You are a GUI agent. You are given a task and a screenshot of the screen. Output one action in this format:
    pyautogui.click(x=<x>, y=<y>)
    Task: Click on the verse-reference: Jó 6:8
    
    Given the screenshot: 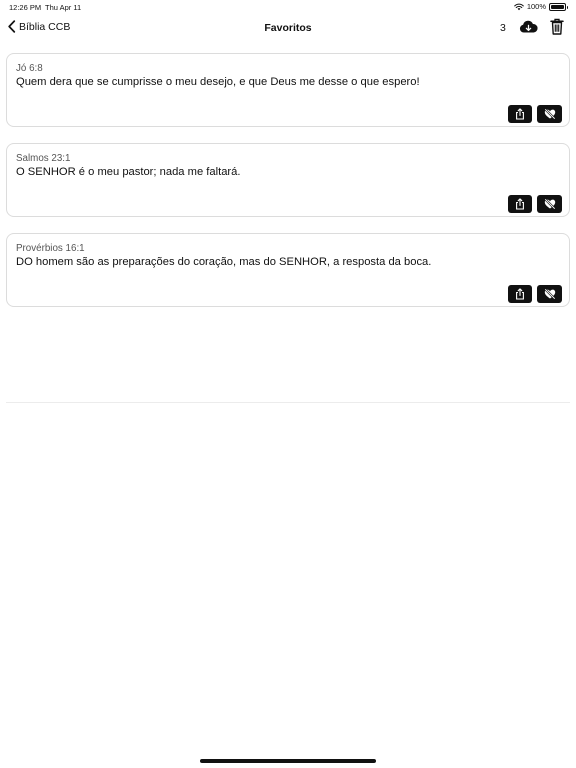 What is the action you would take?
    pyautogui.click(x=29, y=68)
    